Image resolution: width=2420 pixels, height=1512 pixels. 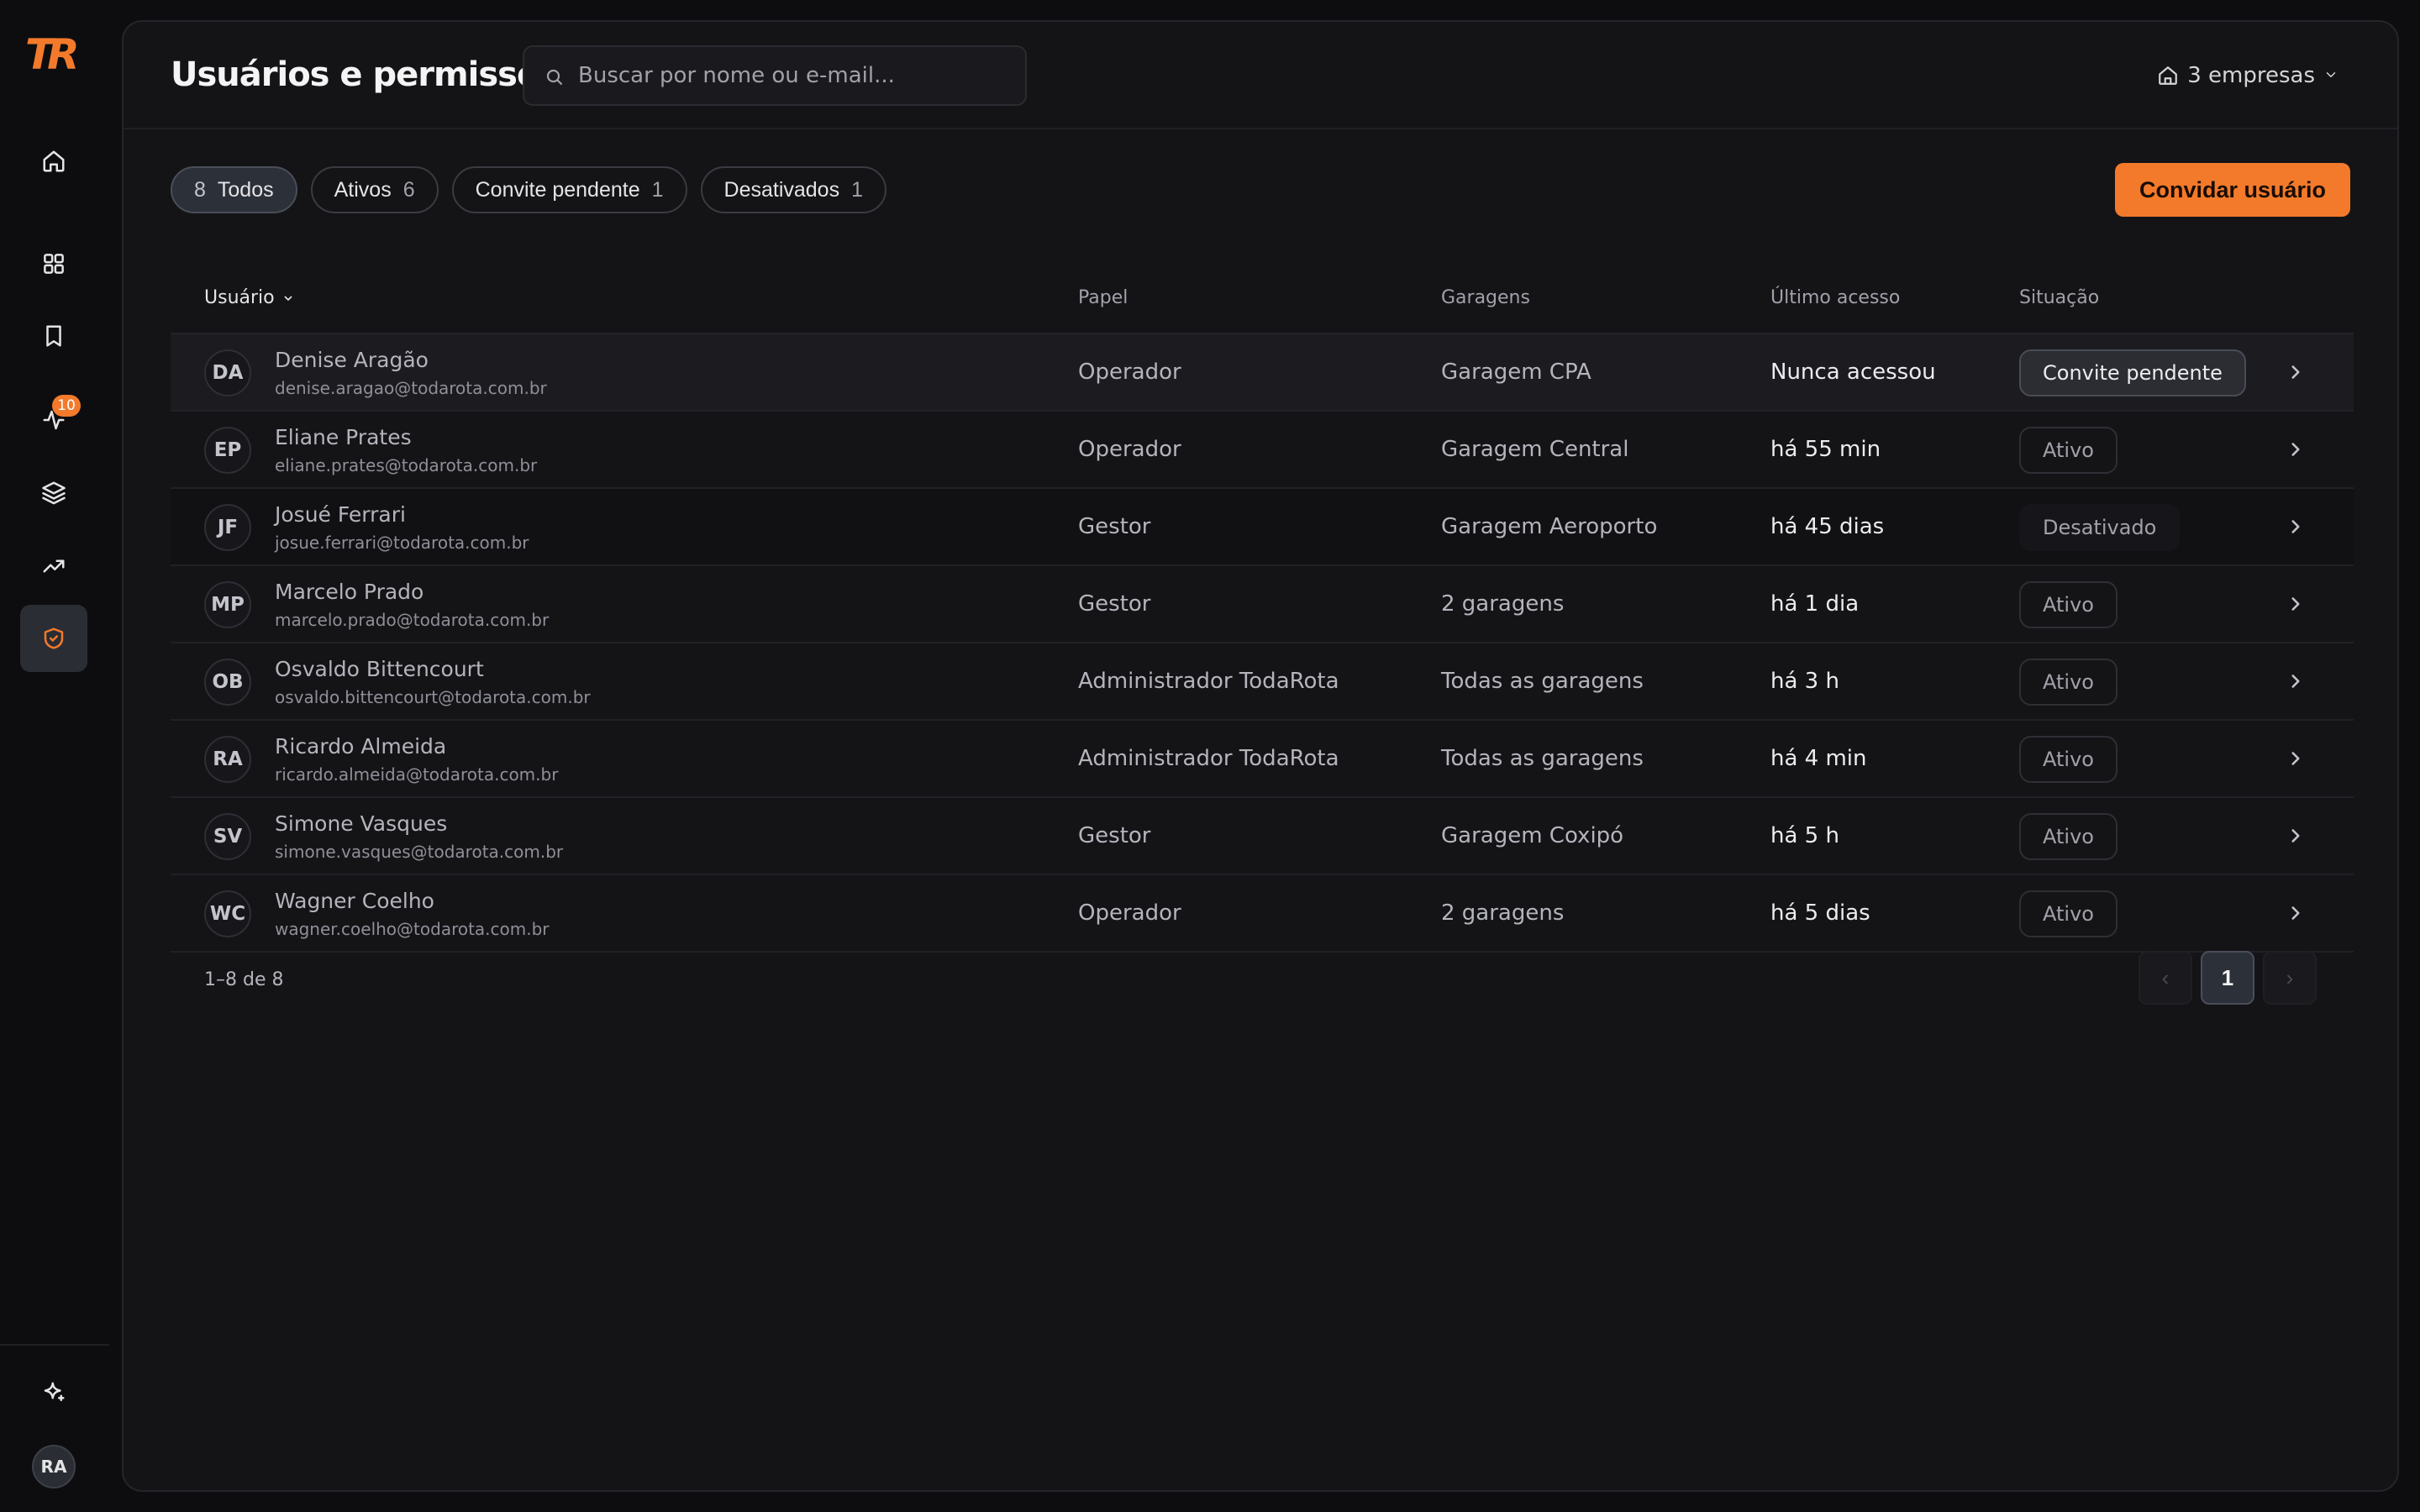 I want to click on company-selector-label: 3 empresas, so click(x=2251, y=75).